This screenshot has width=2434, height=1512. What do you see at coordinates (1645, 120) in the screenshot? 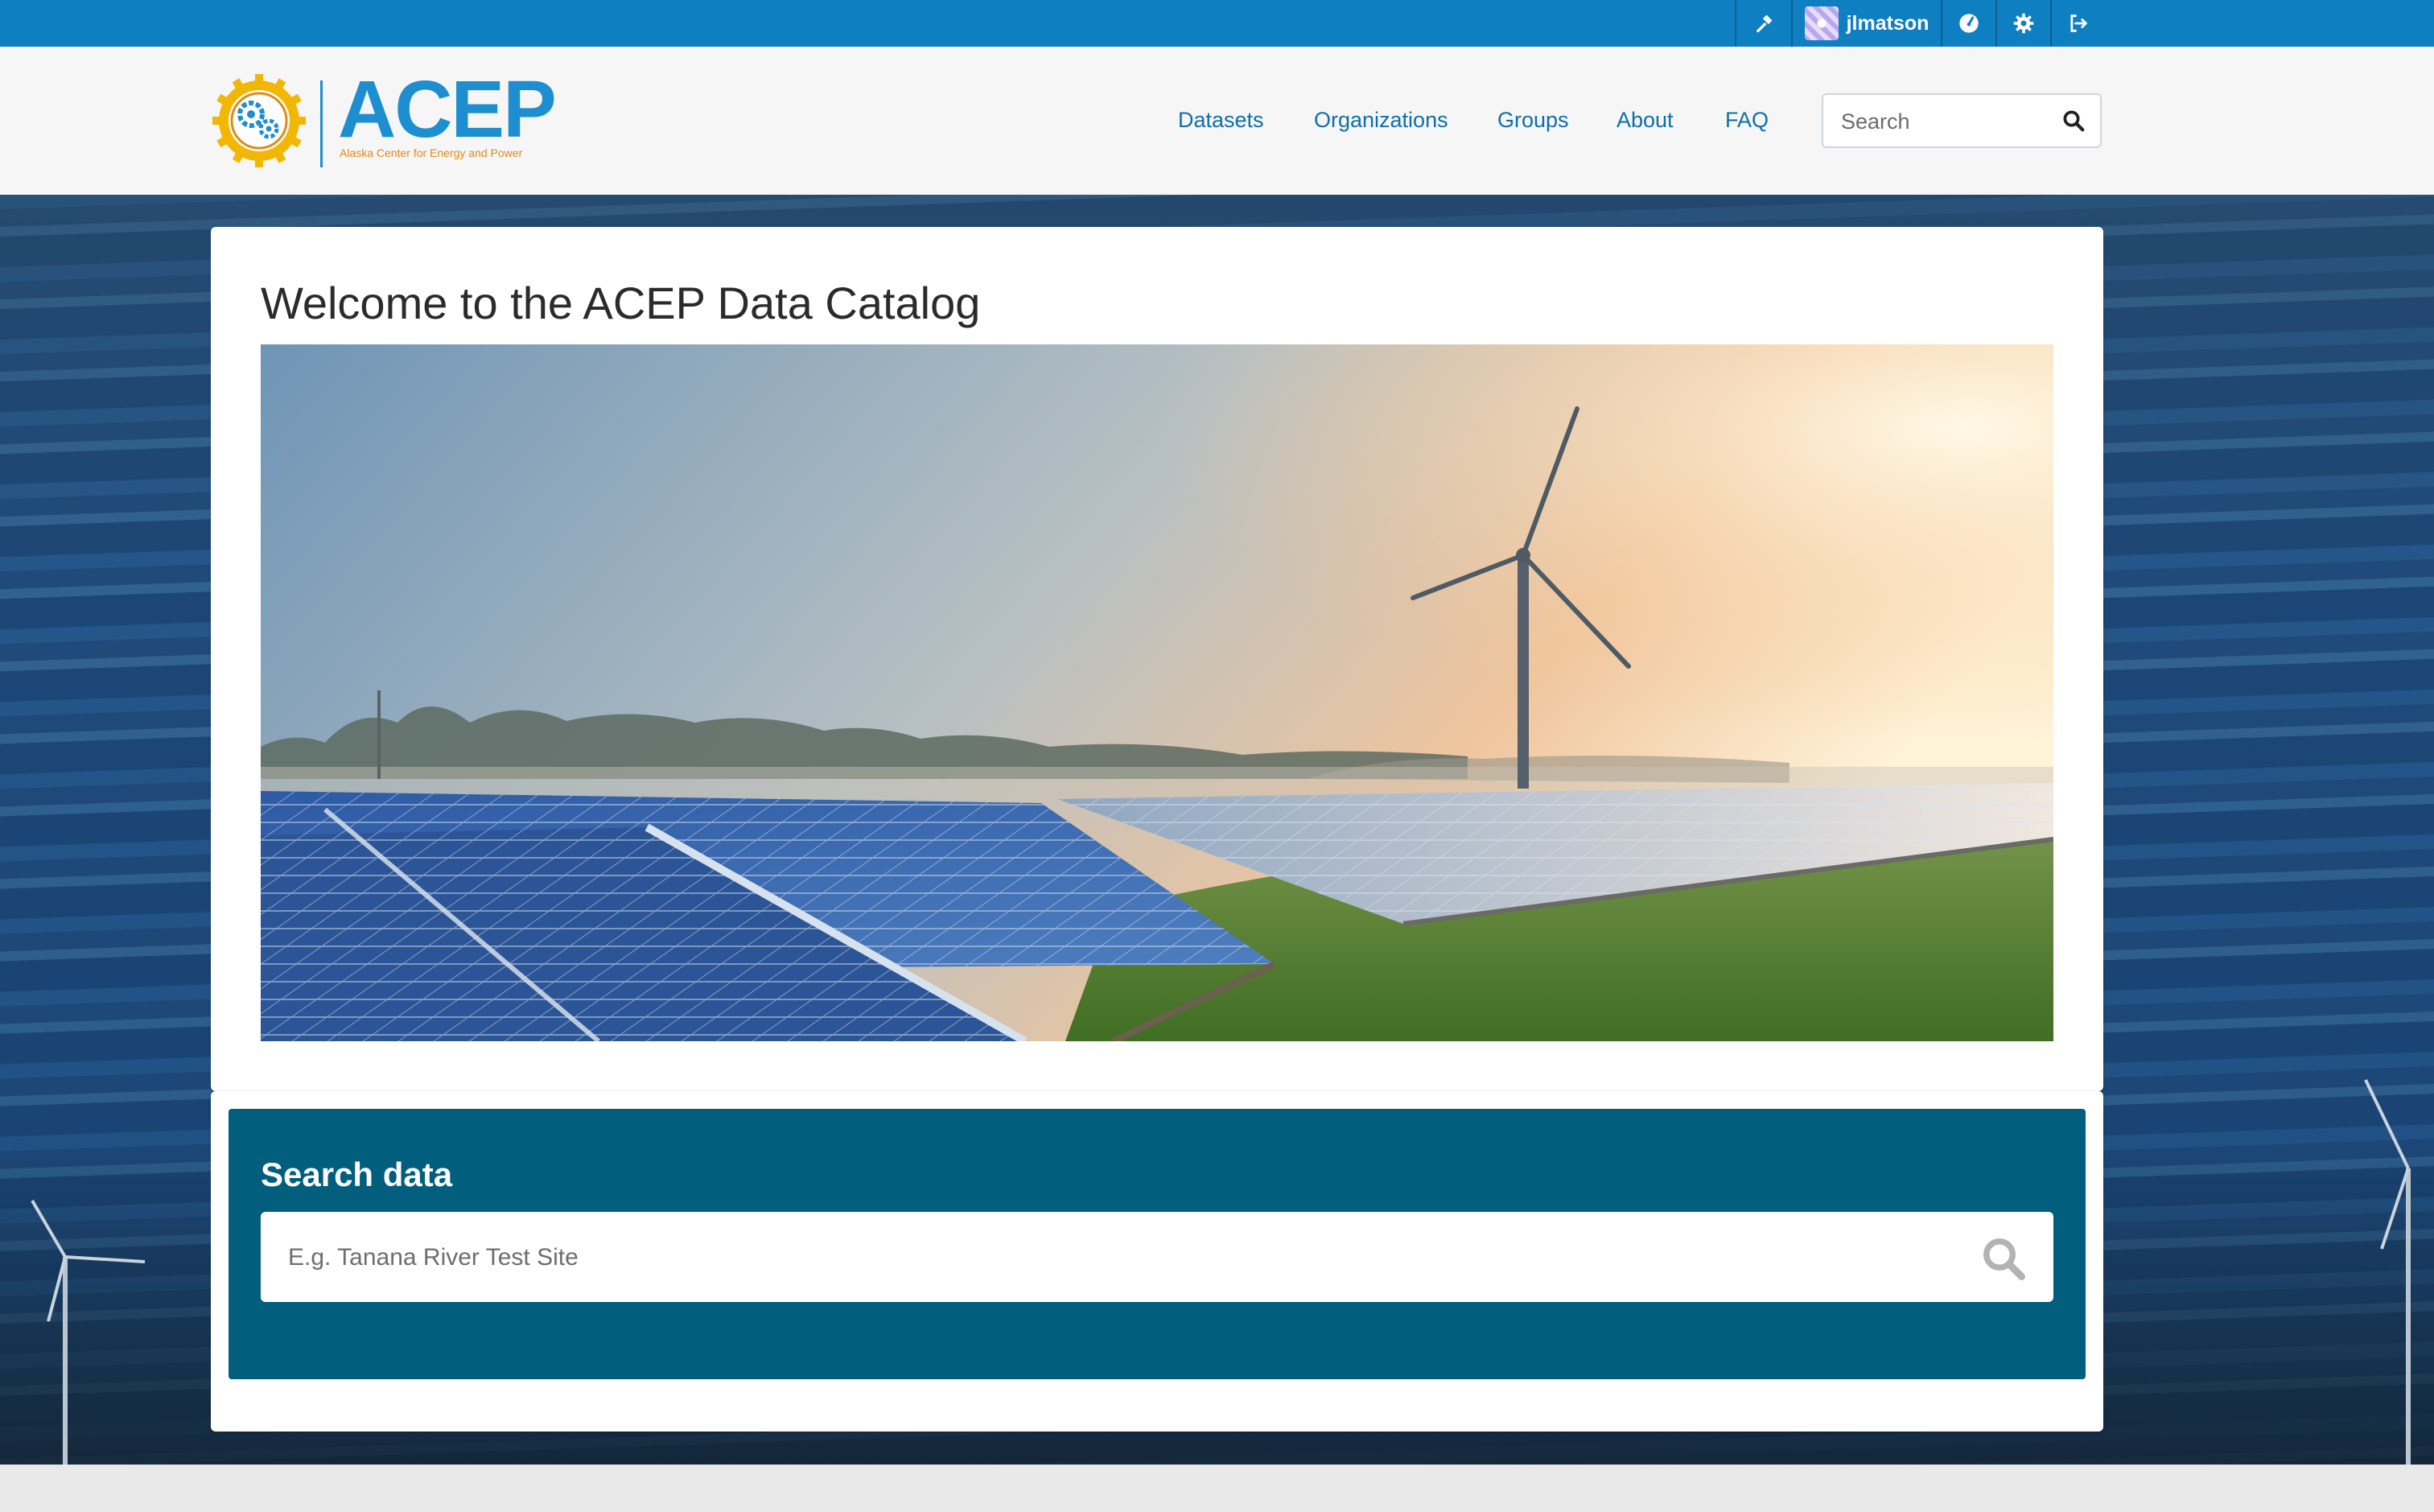
I see `nav-about: About` at bounding box center [1645, 120].